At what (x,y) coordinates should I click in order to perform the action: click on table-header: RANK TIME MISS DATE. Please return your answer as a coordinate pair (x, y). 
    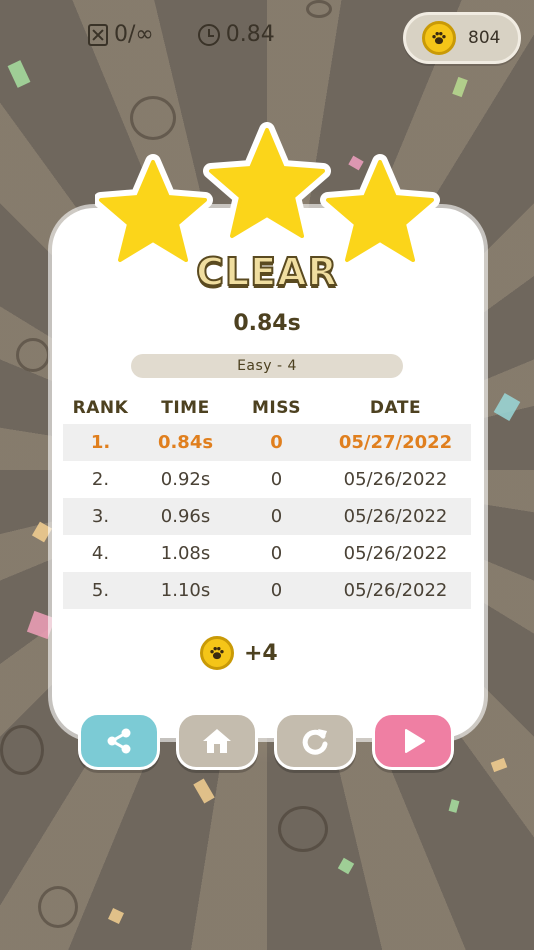
    Looking at the image, I should click on (267, 408).